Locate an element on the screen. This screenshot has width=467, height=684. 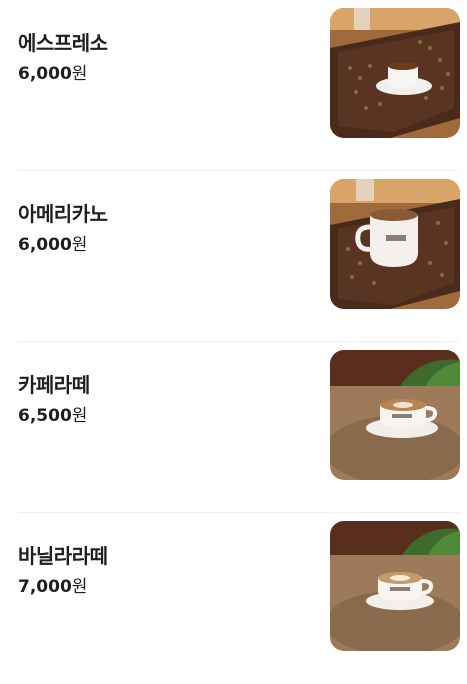
espresso-photo is located at coordinates (395, 73).